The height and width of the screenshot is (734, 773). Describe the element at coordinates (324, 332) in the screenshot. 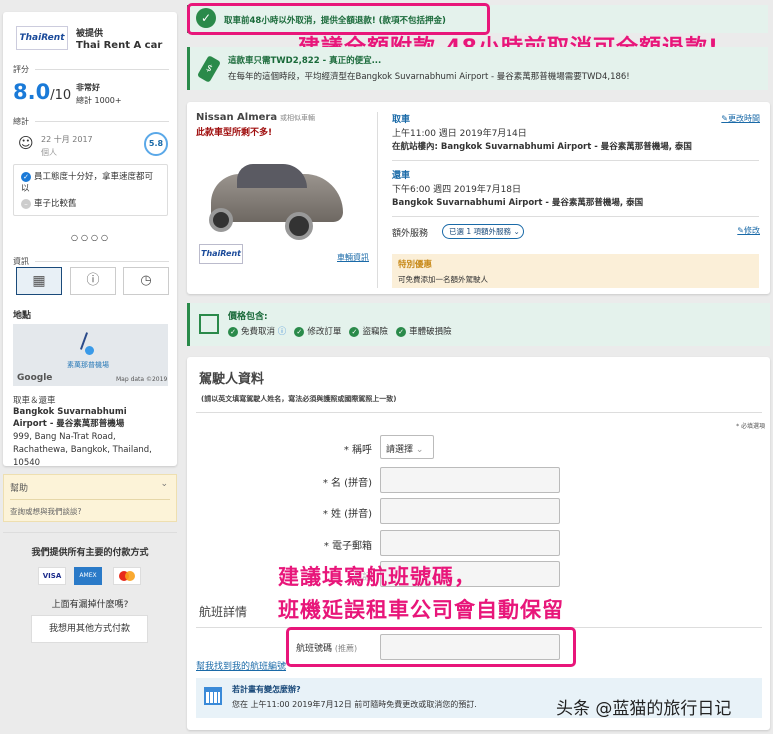

I see `include-item: 修改訂單` at that location.